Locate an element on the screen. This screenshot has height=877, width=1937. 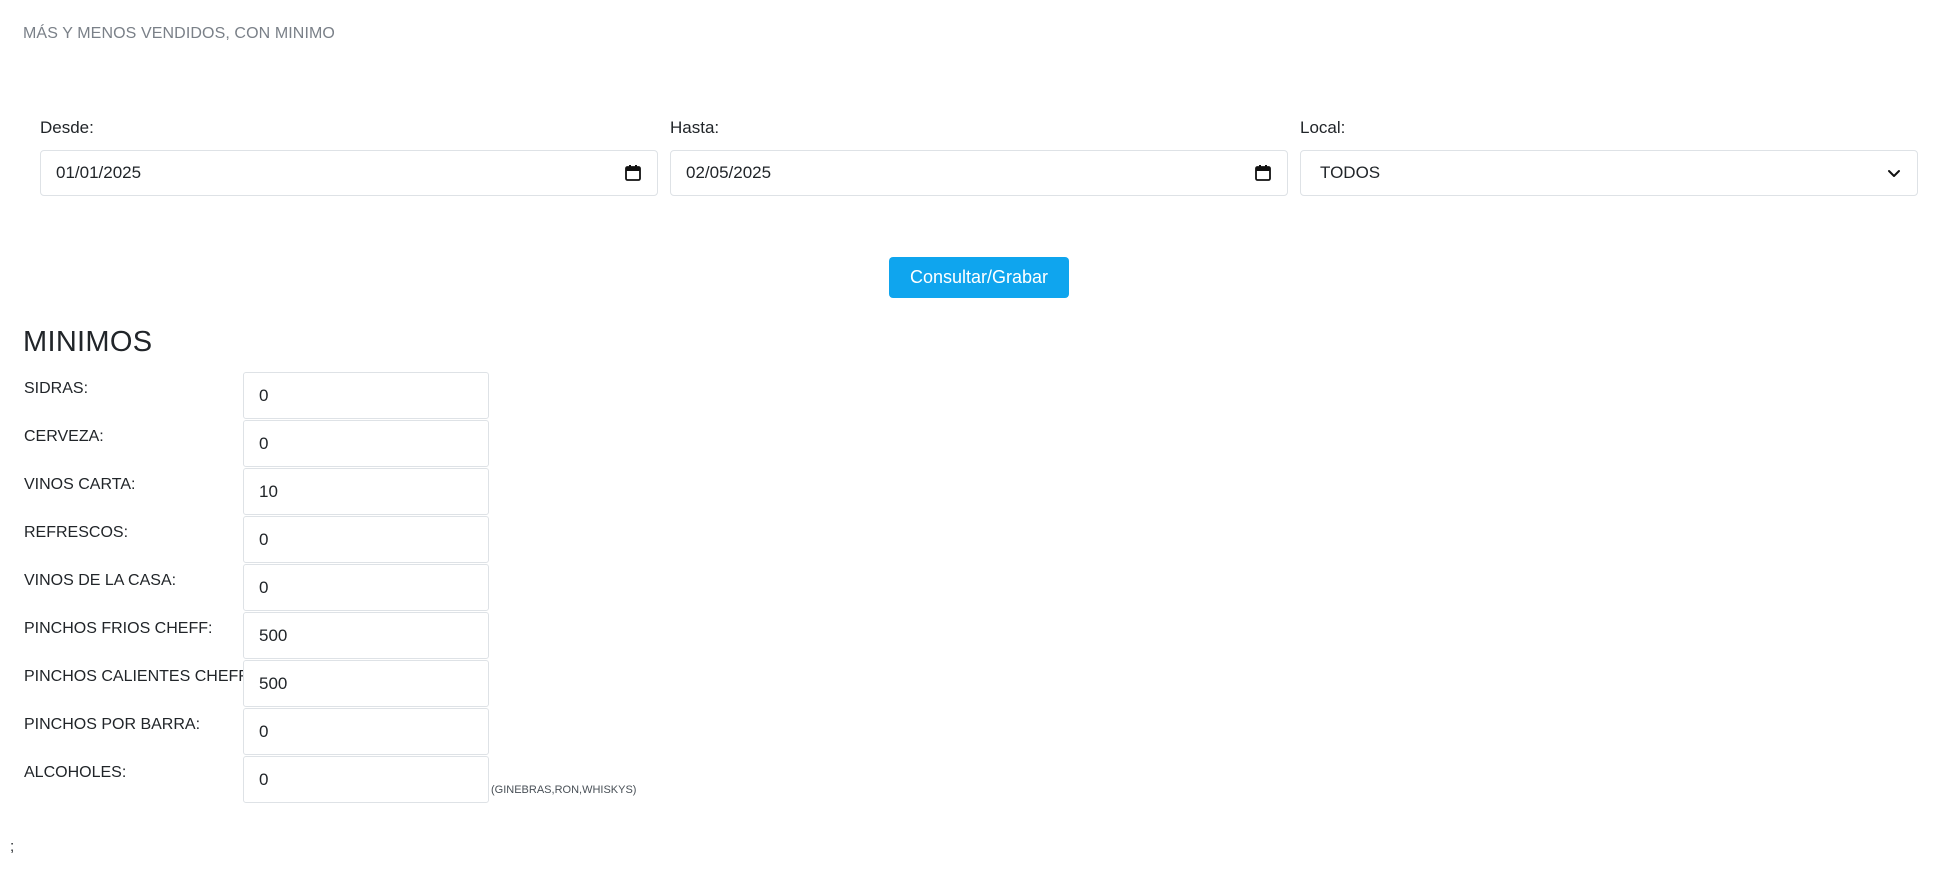
minimo-label: VINOS DE LA CASA: is located at coordinates (100, 580).